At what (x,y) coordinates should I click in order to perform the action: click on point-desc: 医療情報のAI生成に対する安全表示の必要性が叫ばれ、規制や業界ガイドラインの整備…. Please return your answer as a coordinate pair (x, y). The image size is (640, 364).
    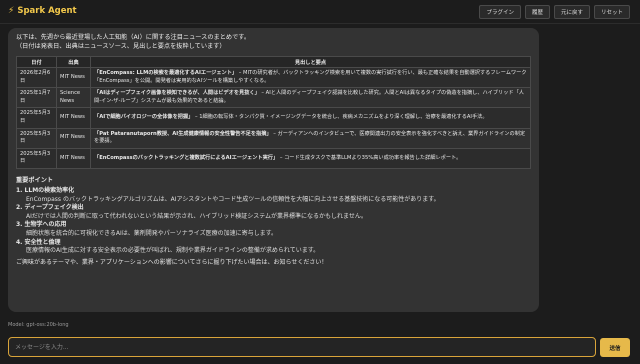
    Looking at the image, I should click on (173, 251).